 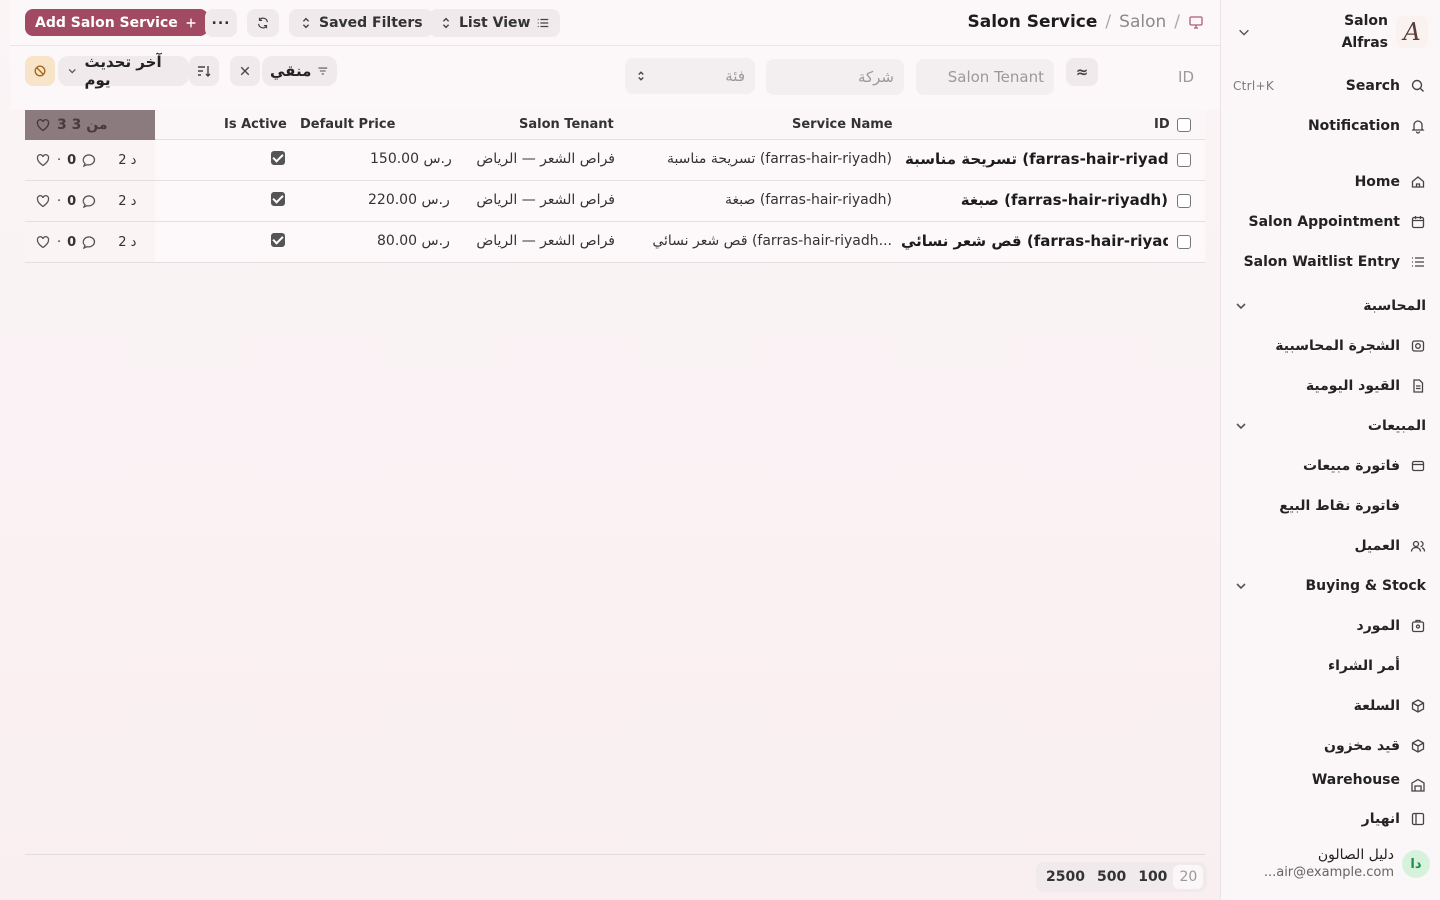 I want to click on refresh-button, so click(x=263, y=23).